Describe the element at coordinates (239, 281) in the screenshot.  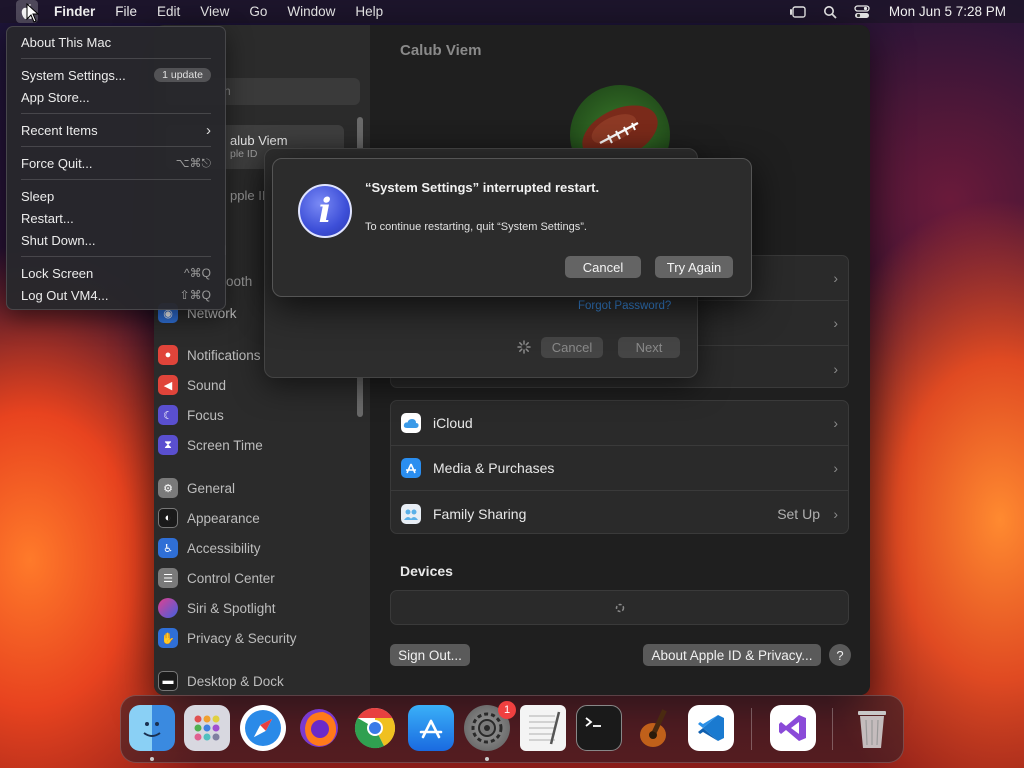
I see `sidebar-item-bluetooth-partial: ooth` at that location.